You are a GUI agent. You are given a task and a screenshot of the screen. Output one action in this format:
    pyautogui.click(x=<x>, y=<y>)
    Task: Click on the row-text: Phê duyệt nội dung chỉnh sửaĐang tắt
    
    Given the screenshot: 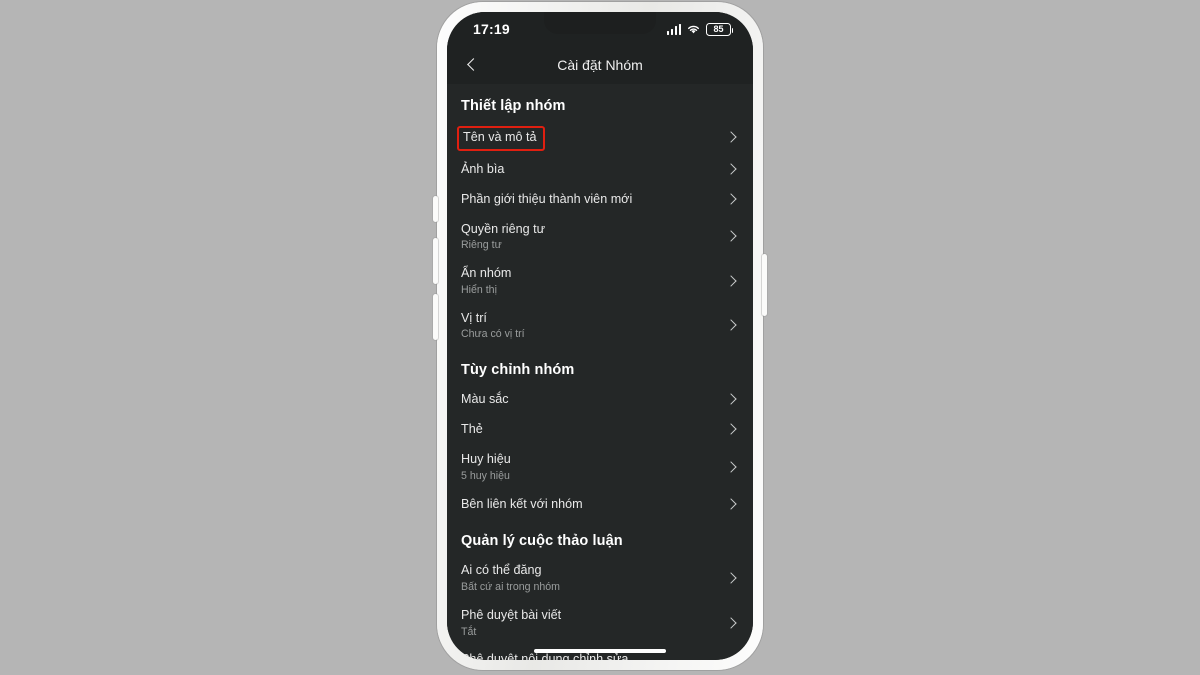 What is the action you would take?
    pyautogui.click(x=544, y=656)
    